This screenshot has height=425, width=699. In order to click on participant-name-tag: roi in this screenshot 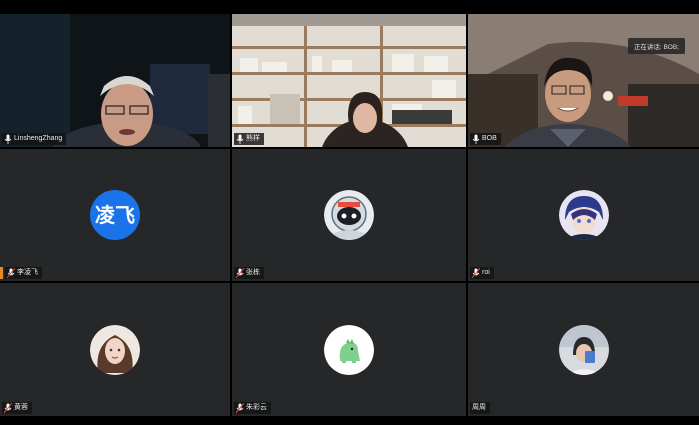, I will do `click(482, 273)`.